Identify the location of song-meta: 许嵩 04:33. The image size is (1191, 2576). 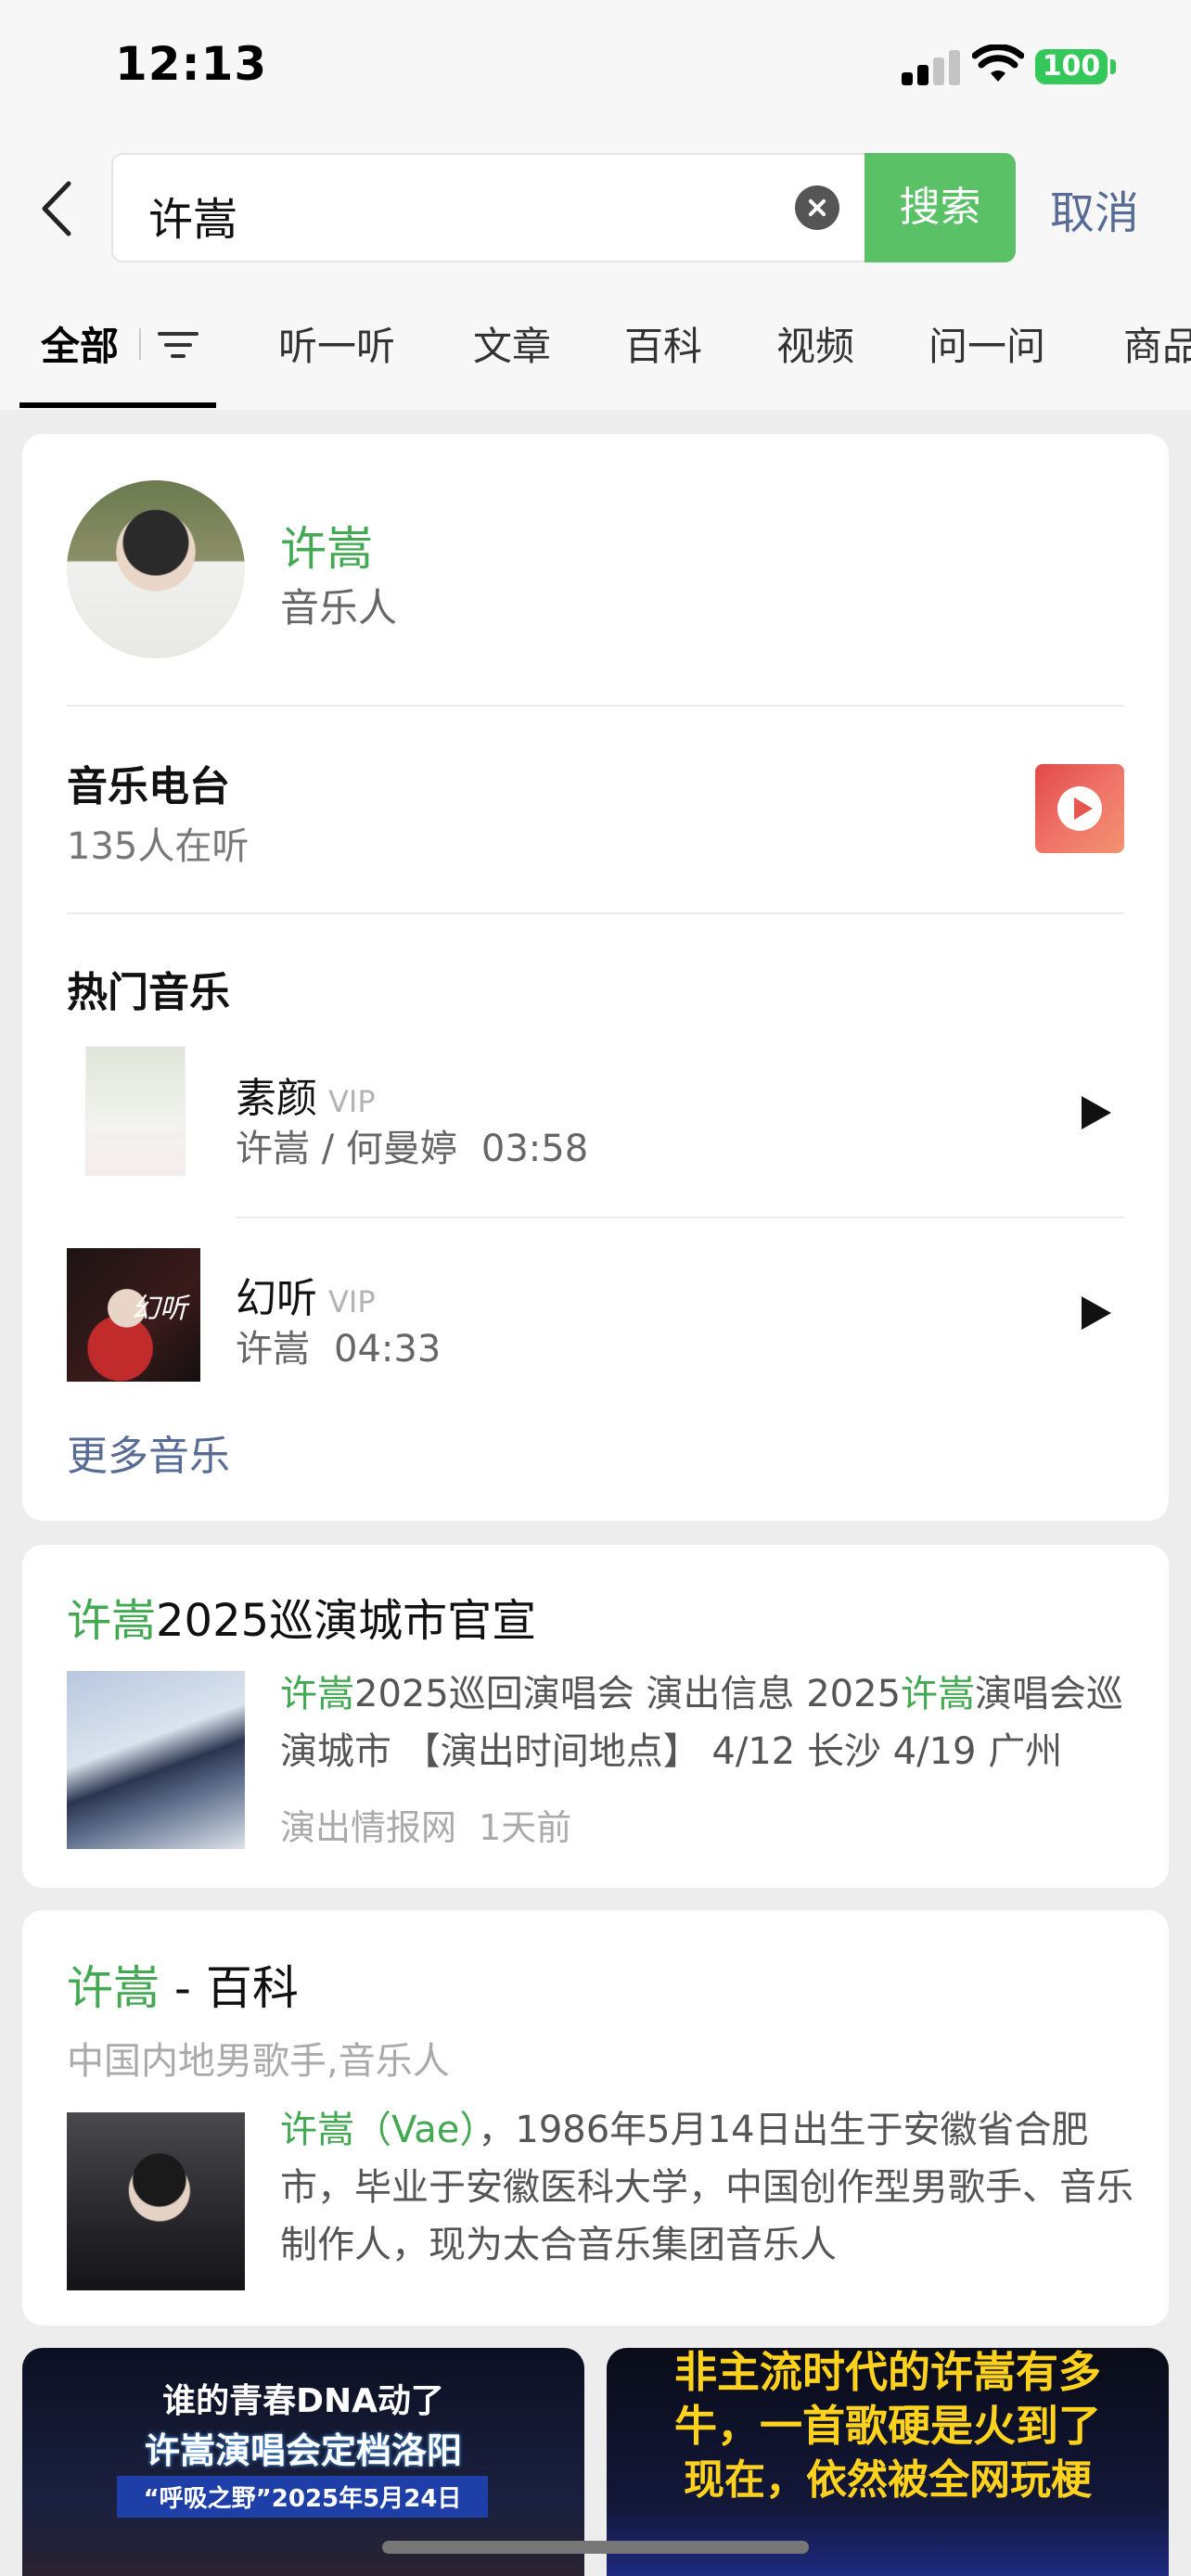
(339, 1350).